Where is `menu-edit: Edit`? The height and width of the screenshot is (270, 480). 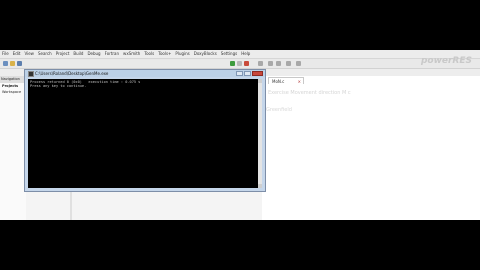
menu-edit: Edit is located at coordinates (17, 54).